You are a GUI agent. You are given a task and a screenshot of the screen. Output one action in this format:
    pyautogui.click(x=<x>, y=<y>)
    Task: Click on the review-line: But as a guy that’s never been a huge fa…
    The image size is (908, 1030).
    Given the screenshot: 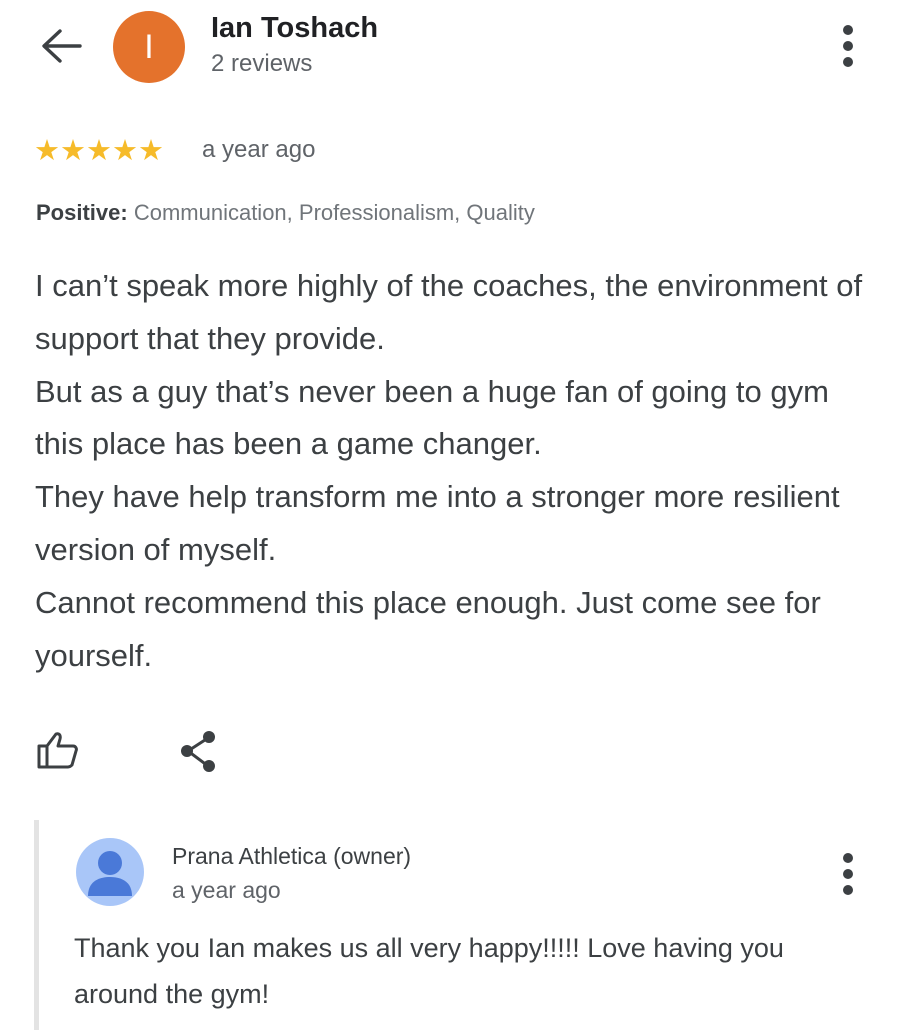 What is the action you would take?
    pyautogui.click(x=432, y=417)
    